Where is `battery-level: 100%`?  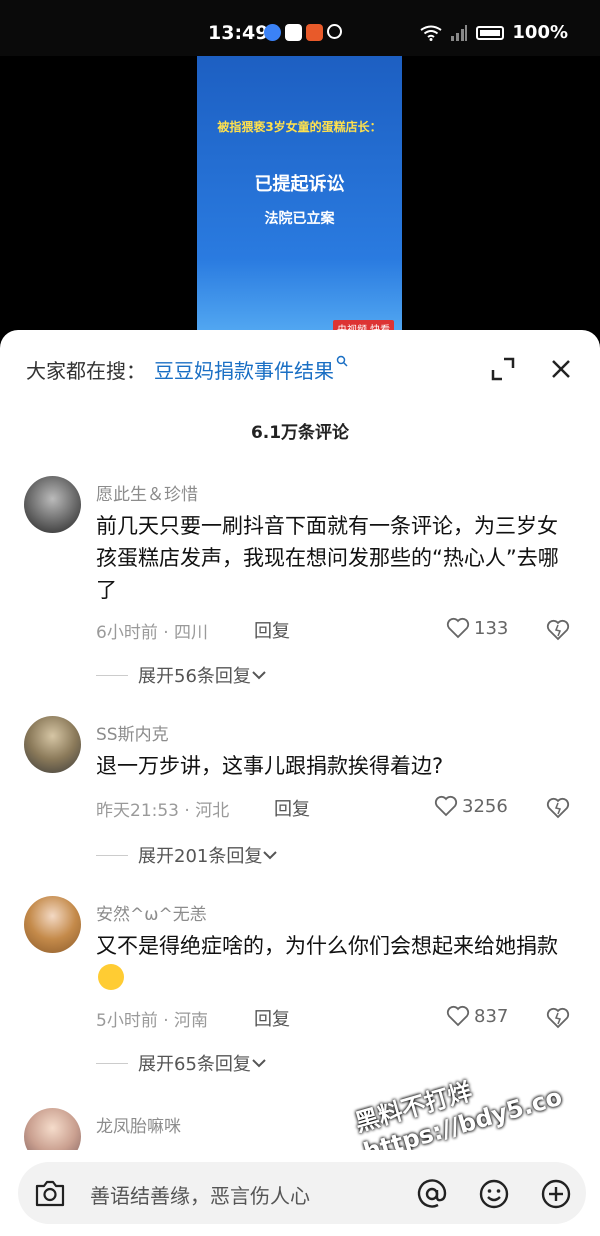
battery-level: 100% is located at coordinates (540, 32).